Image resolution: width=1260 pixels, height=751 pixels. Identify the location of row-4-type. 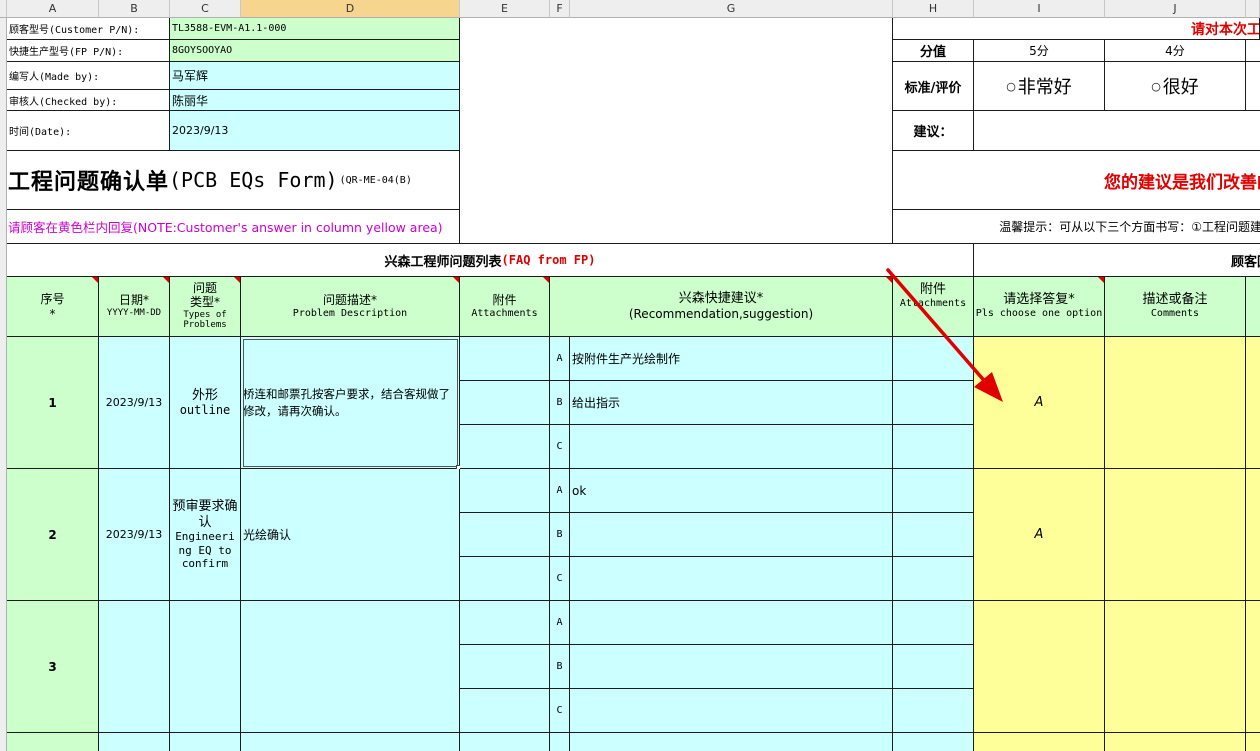
(205, 742).